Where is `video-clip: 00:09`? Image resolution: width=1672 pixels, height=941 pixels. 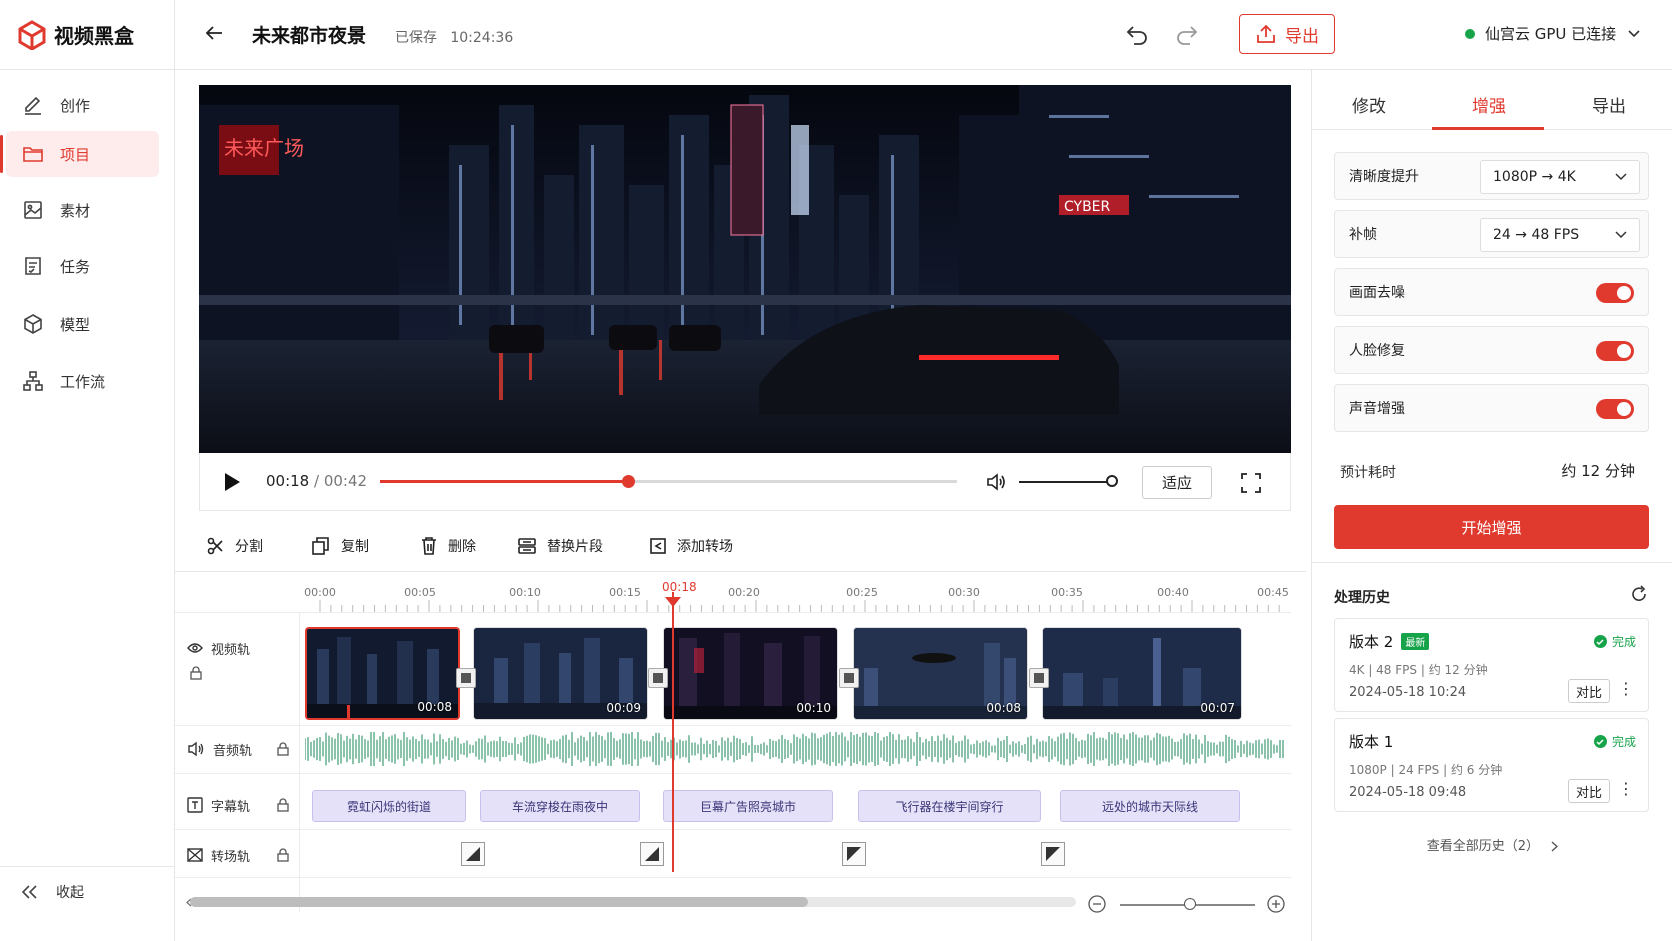
video-clip: 00:09 is located at coordinates (560, 673).